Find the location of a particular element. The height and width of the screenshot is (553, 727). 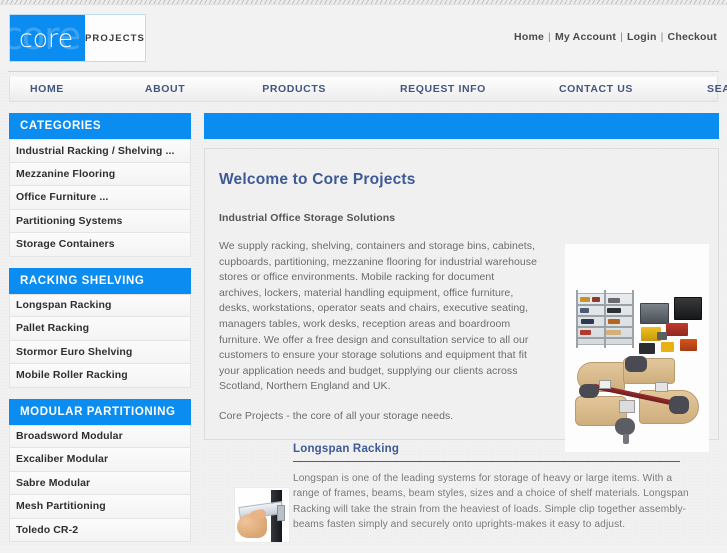

utility-sep-2: | is located at coordinates (622, 37).